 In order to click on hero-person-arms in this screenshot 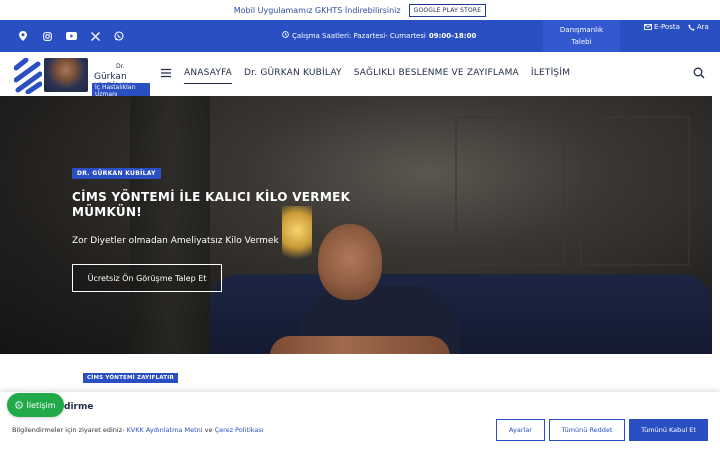, I will do `click(360, 345)`.